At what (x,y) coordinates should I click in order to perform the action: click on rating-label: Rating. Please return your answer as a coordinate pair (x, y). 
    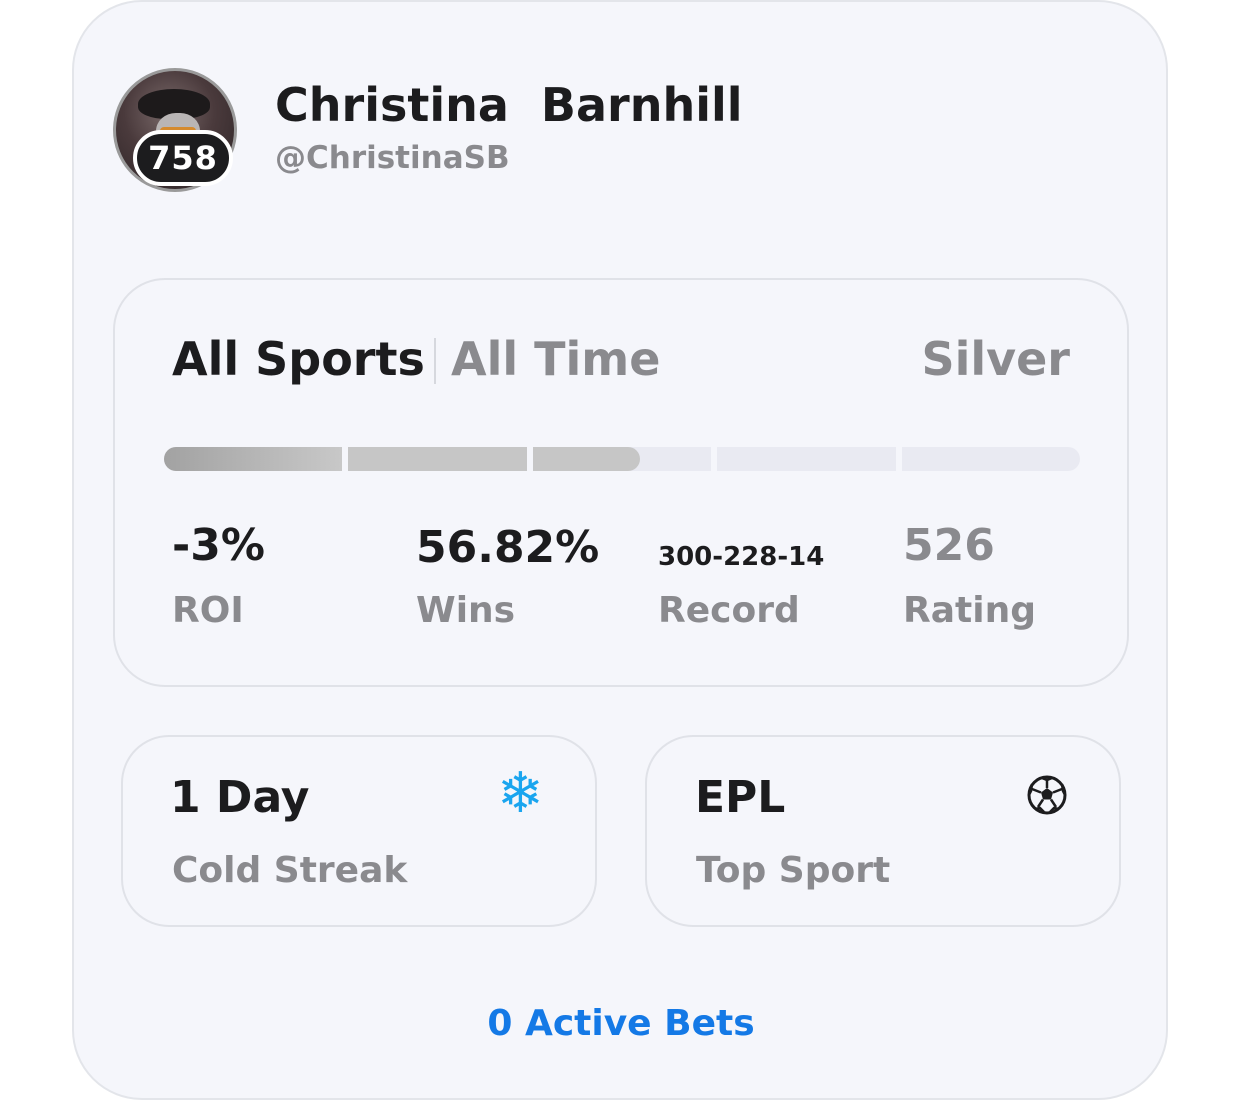
    Looking at the image, I should click on (969, 610).